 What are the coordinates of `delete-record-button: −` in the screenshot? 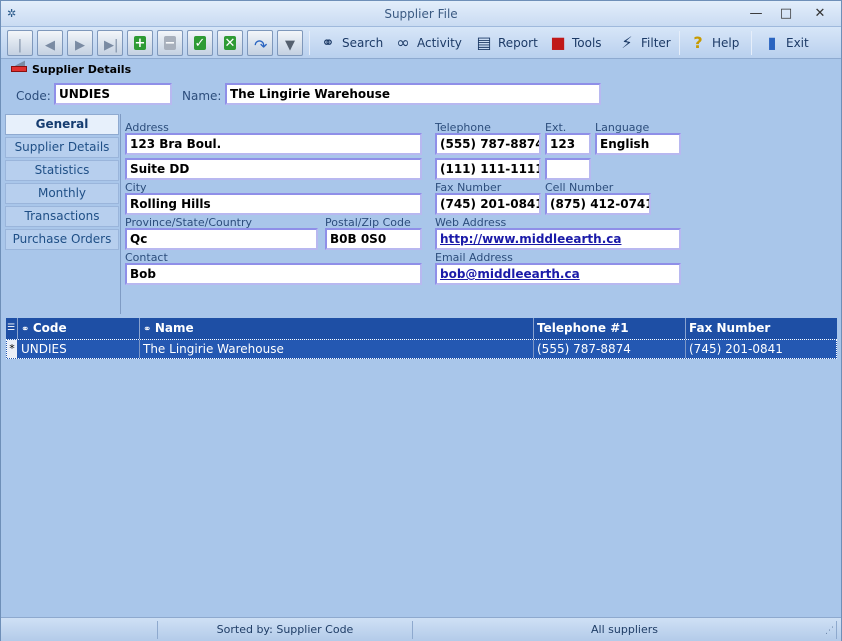 It's located at (170, 43).